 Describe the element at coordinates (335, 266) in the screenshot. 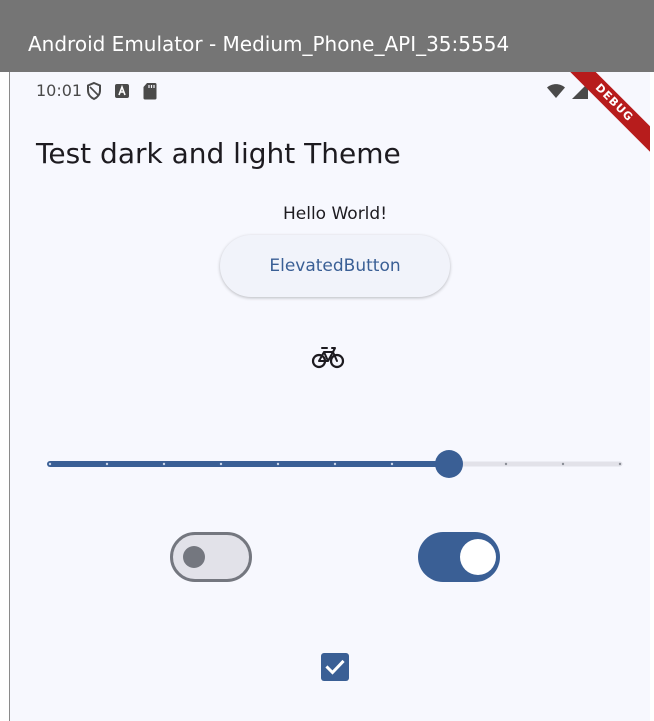

I see `elevated-button: ElevatedButton` at that location.